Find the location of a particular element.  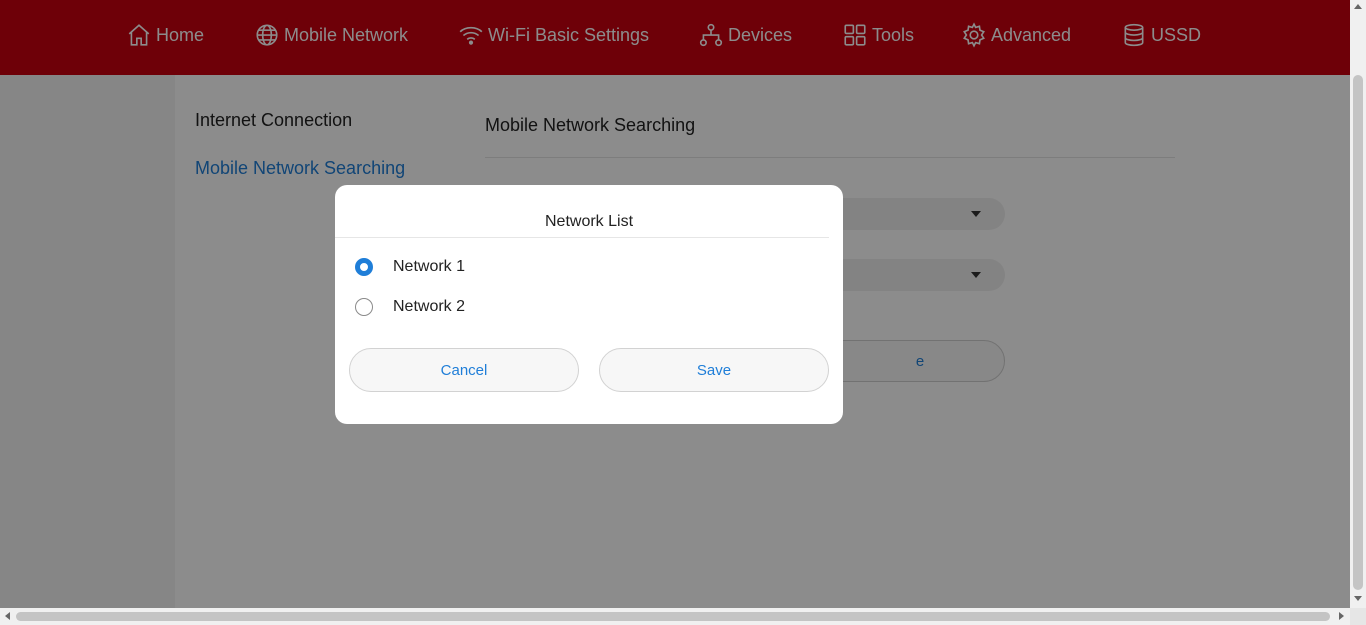

cancel-button: Cancel is located at coordinates (464, 370).